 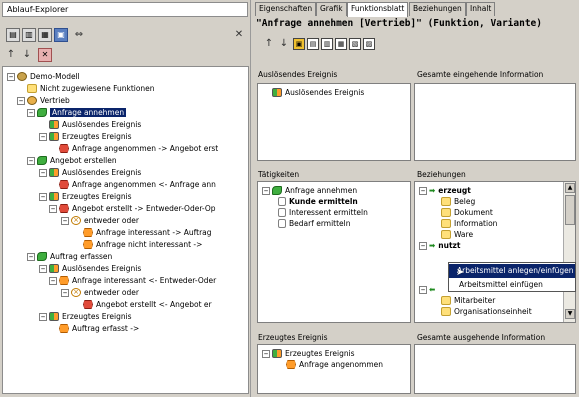 I want to click on function-icon, so click(x=42, y=112).